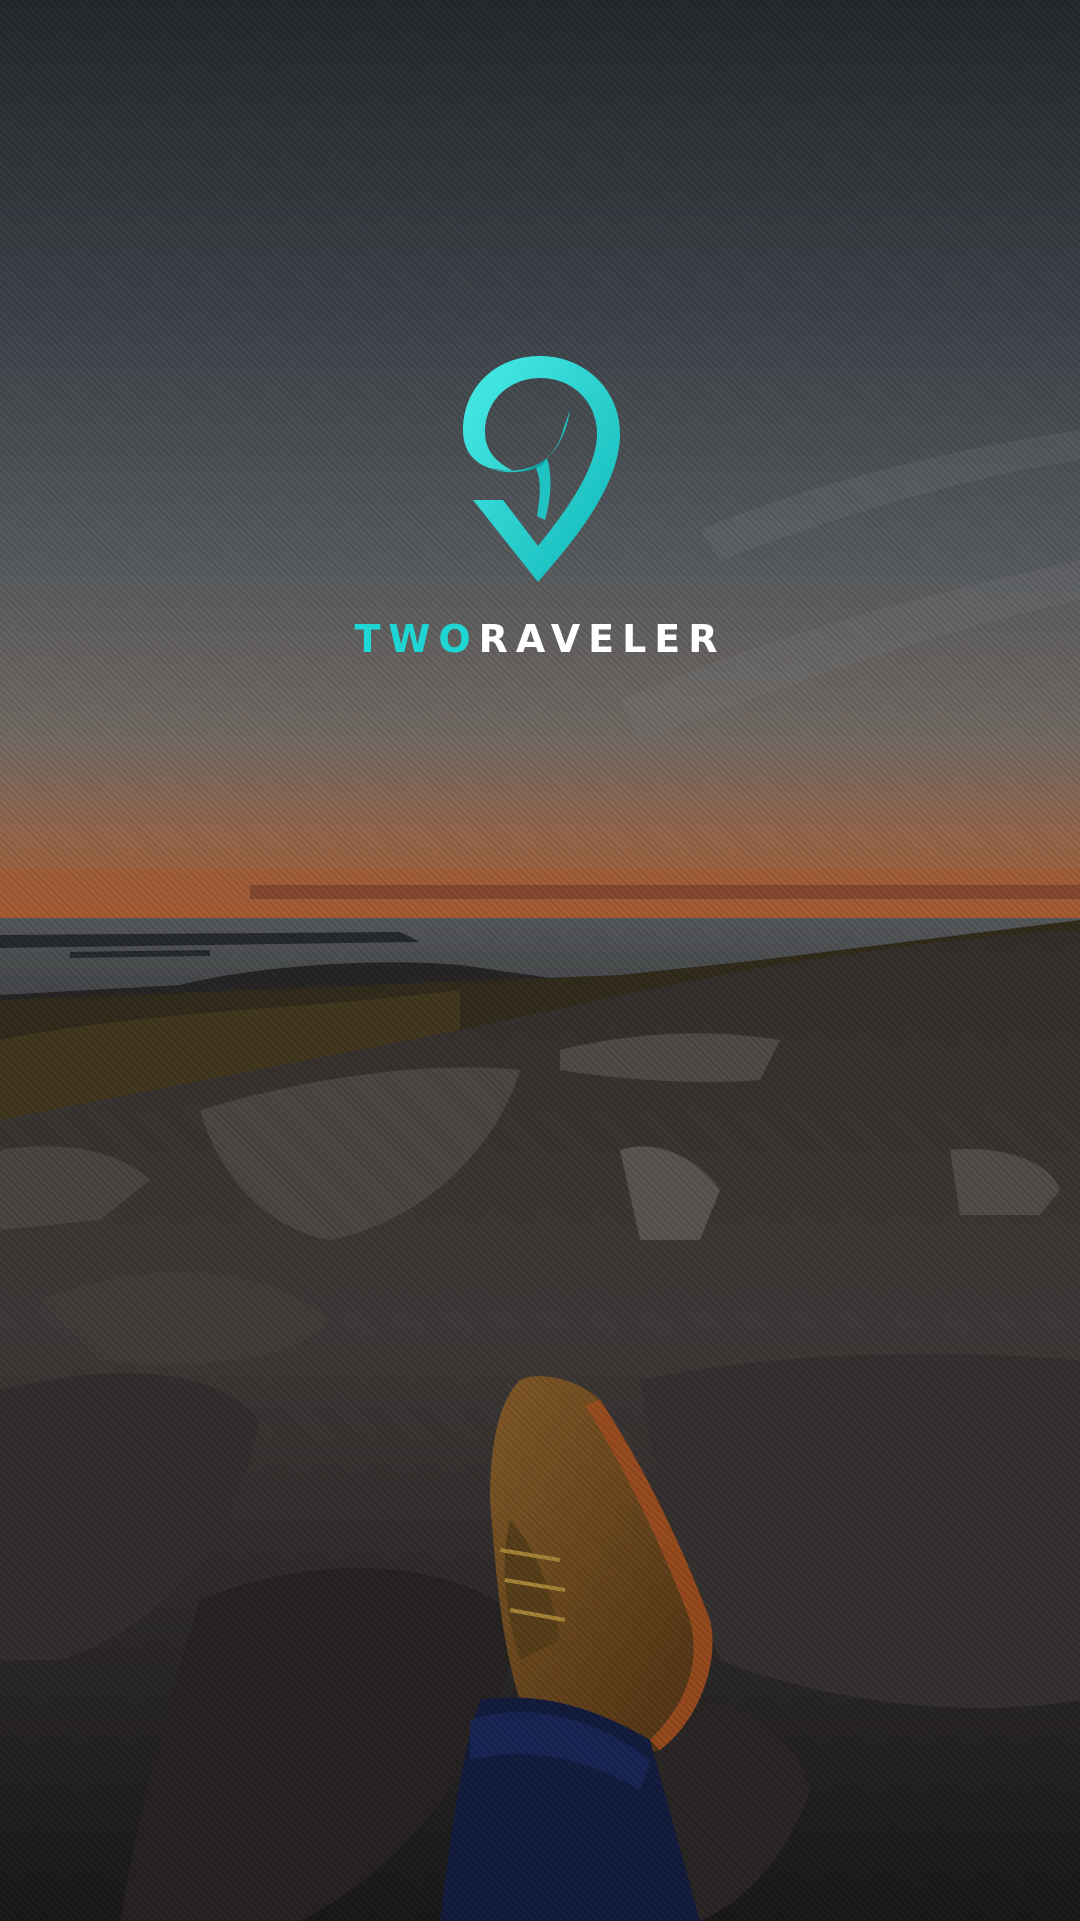 Image resolution: width=1080 pixels, height=1921 pixels. I want to click on brand-name-accent: TWO, so click(416, 639).